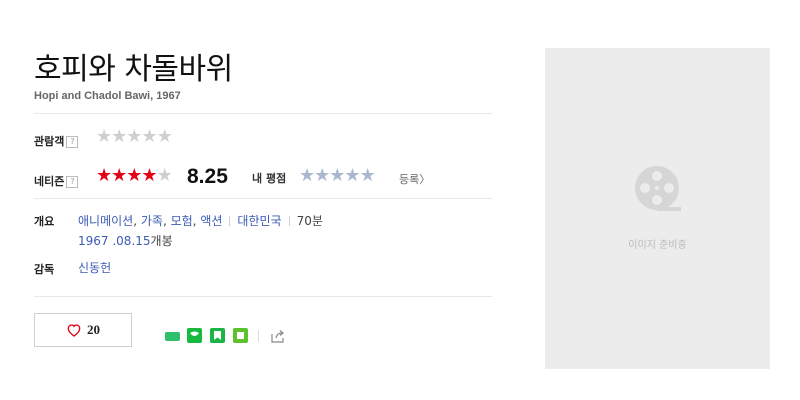 The height and width of the screenshot is (400, 800). Describe the element at coordinates (114, 241) in the screenshot. I see `release-date-link: 1967 .08.15` at that location.